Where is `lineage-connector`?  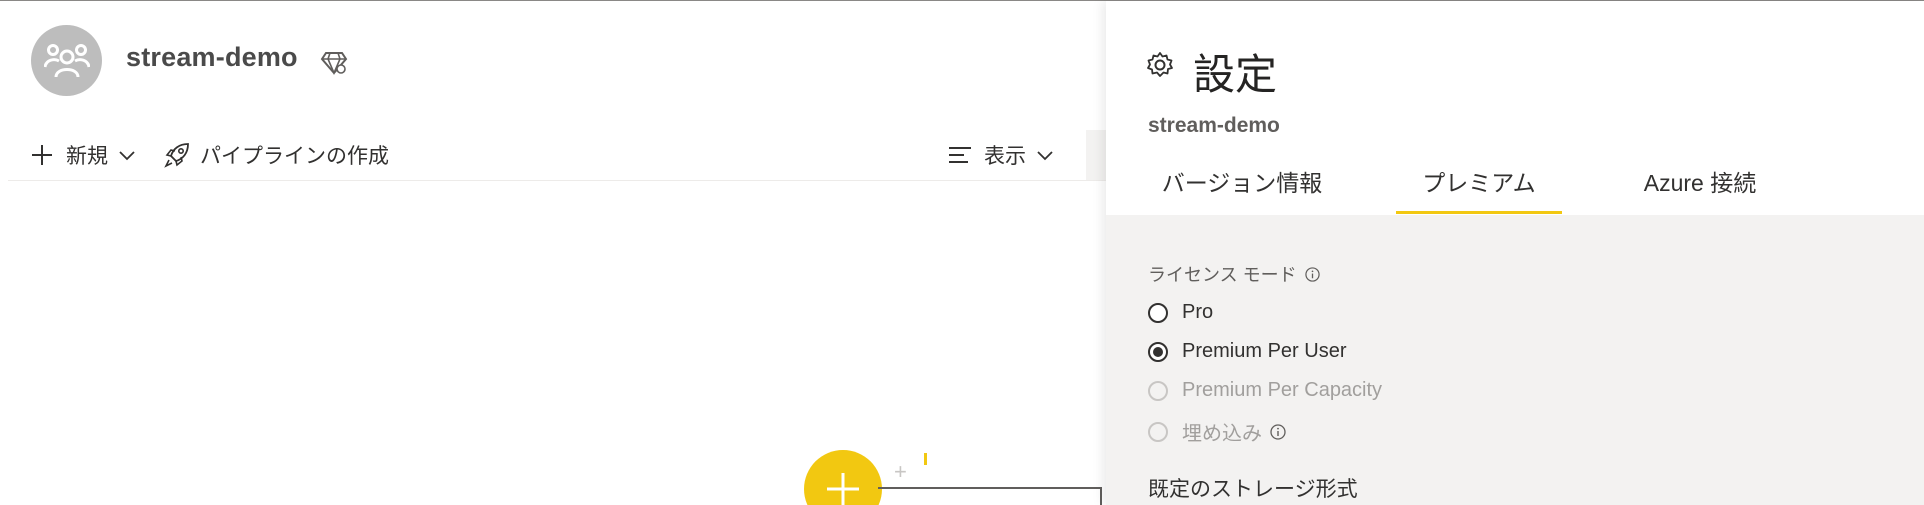 lineage-connector is located at coordinates (990, 496).